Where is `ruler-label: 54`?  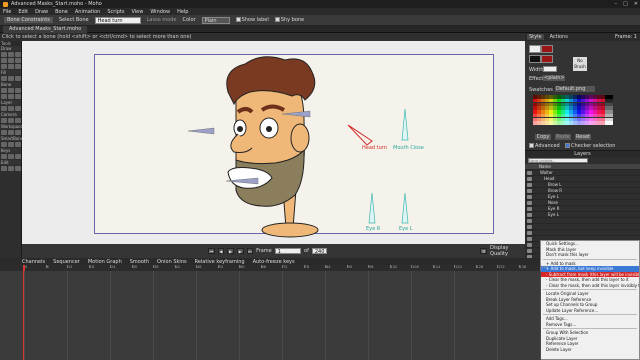 ruler-label: 54 is located at coordinates (220, 267).